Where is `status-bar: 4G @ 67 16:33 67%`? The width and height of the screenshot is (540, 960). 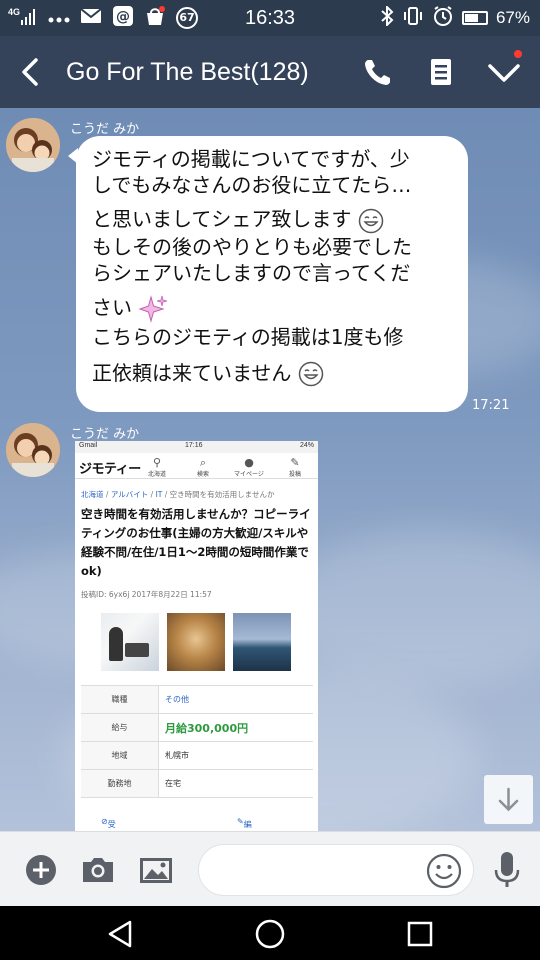 status-bar: 4G @ 67 16:33 67% is located at coordinates (270, 18).